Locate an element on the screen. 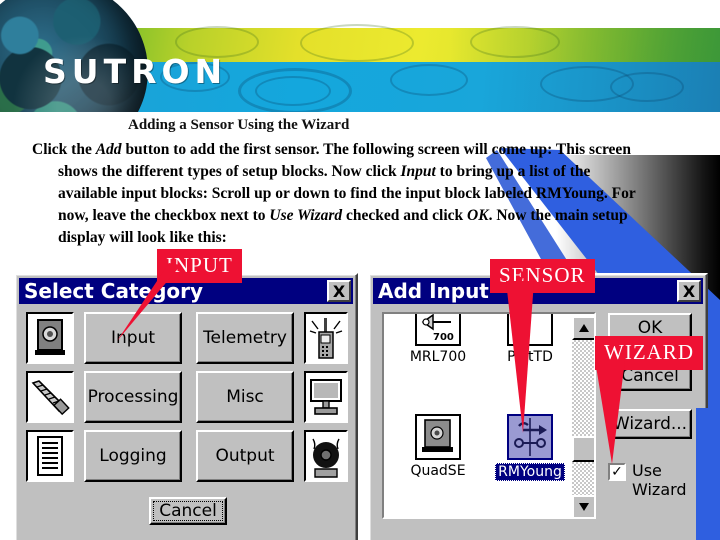  category-button-logging: Logging is located at coordinates (133, 456).